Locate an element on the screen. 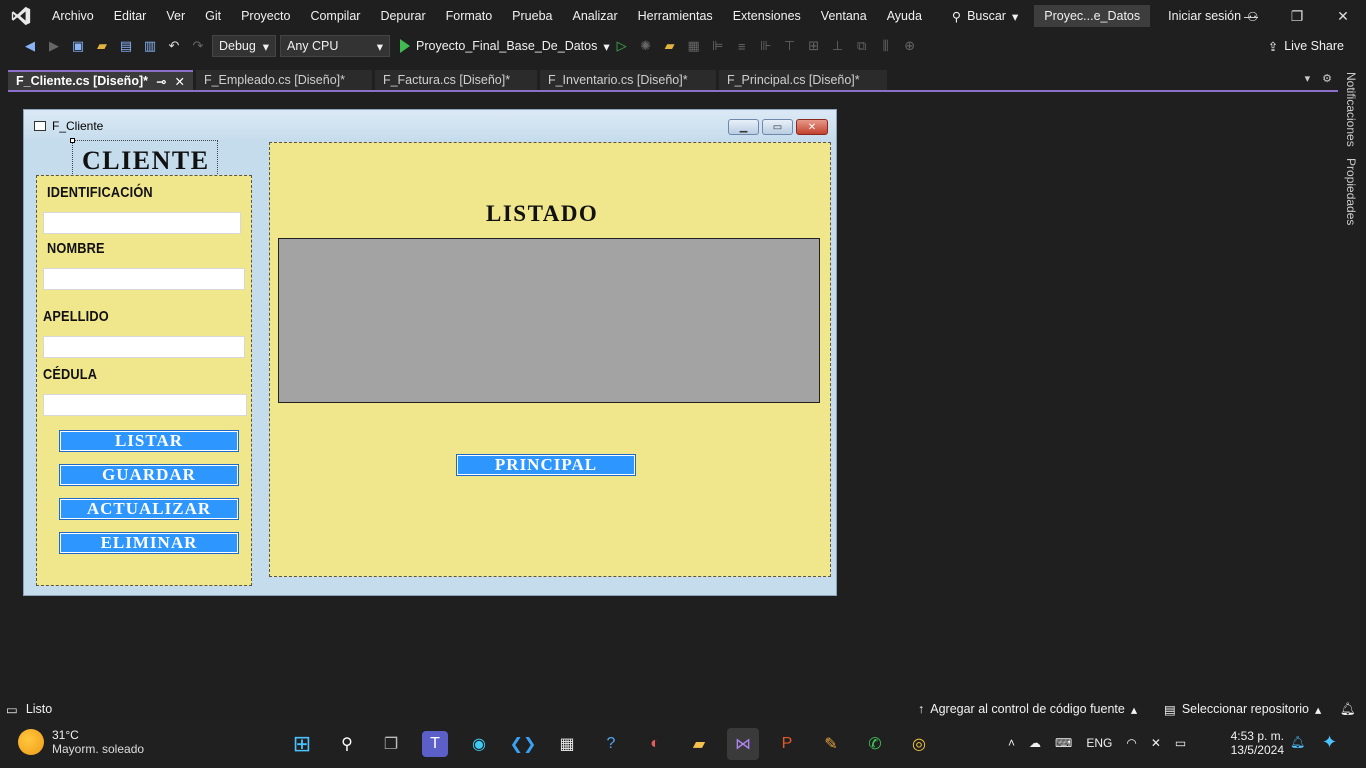 The width and height of the screenshot is (1366, 768). menu-editar: Editar is located at coordinates (130, 16).